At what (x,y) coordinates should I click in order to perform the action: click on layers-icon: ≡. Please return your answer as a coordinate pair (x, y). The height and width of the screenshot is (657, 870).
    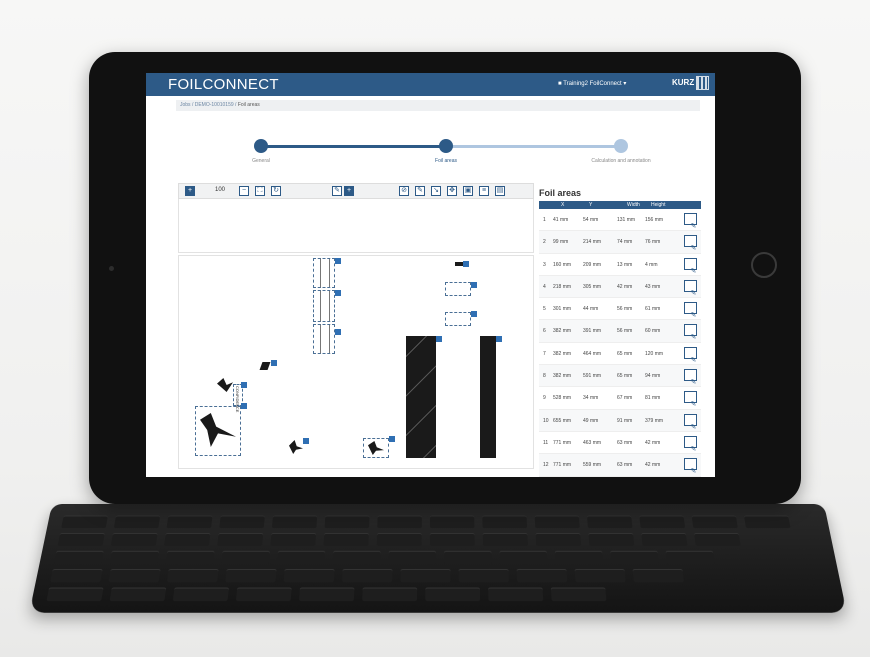
    Looking at the image, I should click on (484, 190).